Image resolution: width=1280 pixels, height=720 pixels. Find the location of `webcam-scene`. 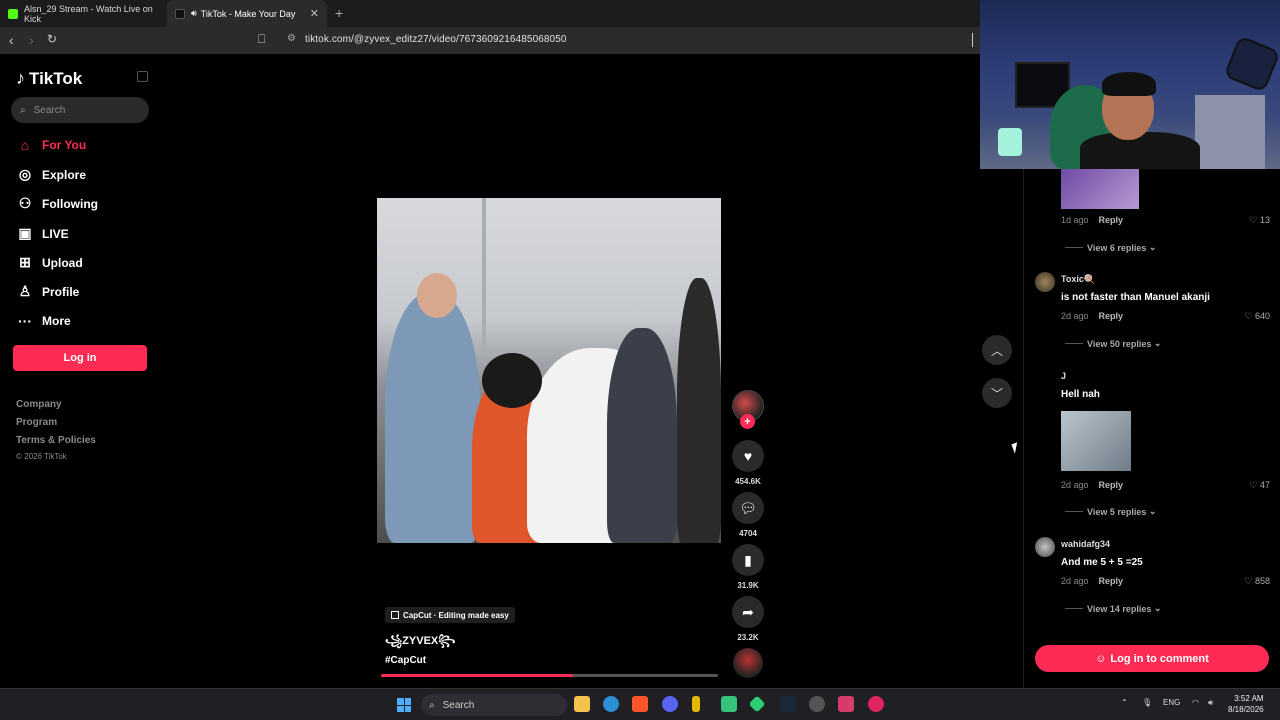

webcam-scene is located at coordinates (1140, 150).